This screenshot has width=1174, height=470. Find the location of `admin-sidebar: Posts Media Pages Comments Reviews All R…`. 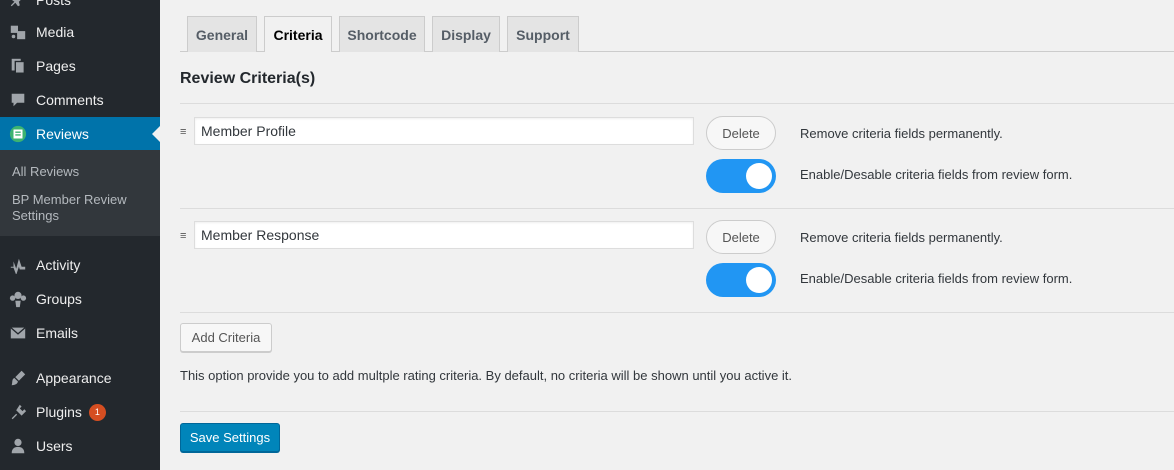

admin-sidebar: Posts Media Pages Comments Reviews All R… is located at coordinates (80, 235).